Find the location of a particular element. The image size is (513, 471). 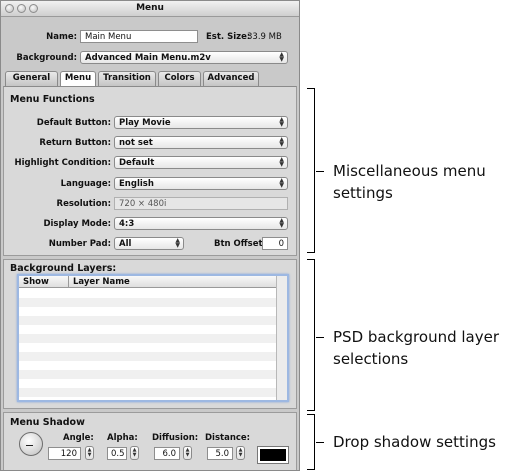

window-title: Menu is located at coordinates (150, 8).